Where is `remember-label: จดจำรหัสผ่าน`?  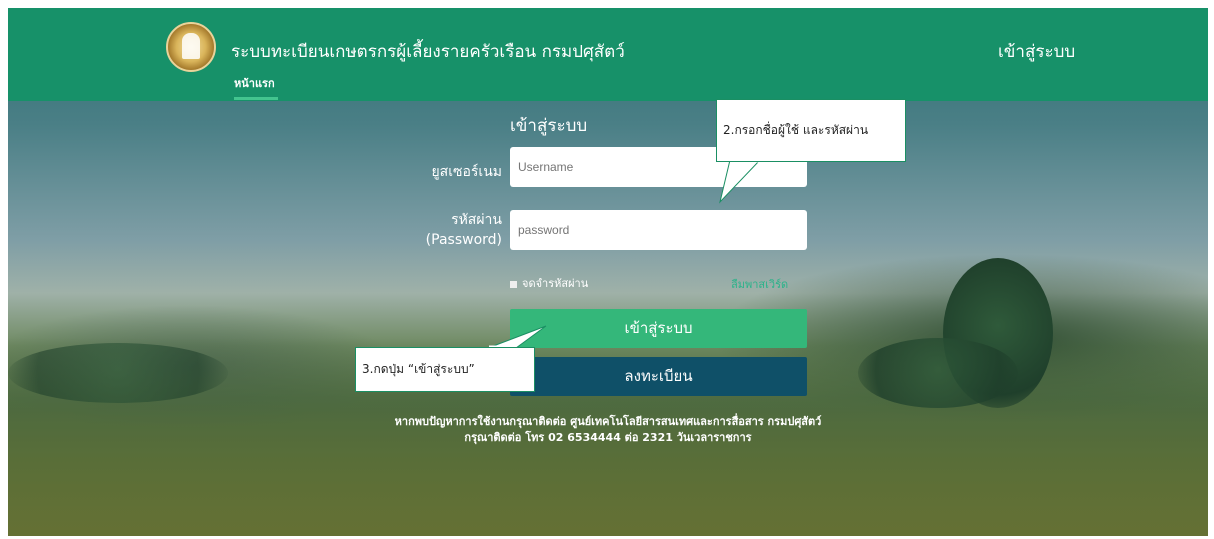
remember-label: จดจำรหัสผ่าน is located at coordinates (555, 283).